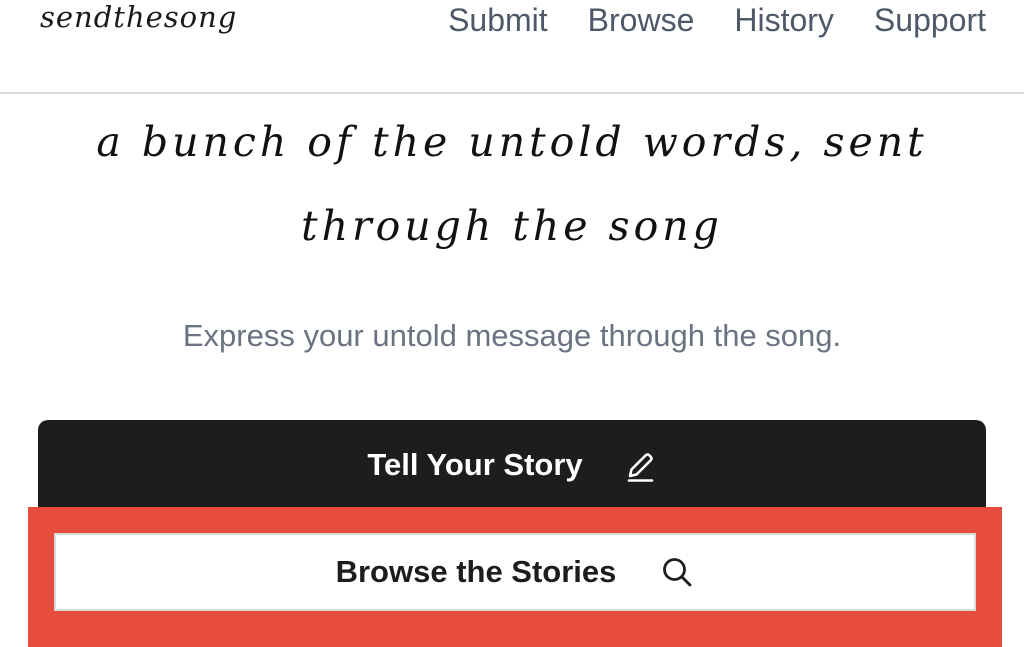 This screenshot has width=1024, height=647. What do you see at coordinates (512, 226) in the screenshot?
I see `tagline-line-2: through the song` at bounding box center [512, 226].